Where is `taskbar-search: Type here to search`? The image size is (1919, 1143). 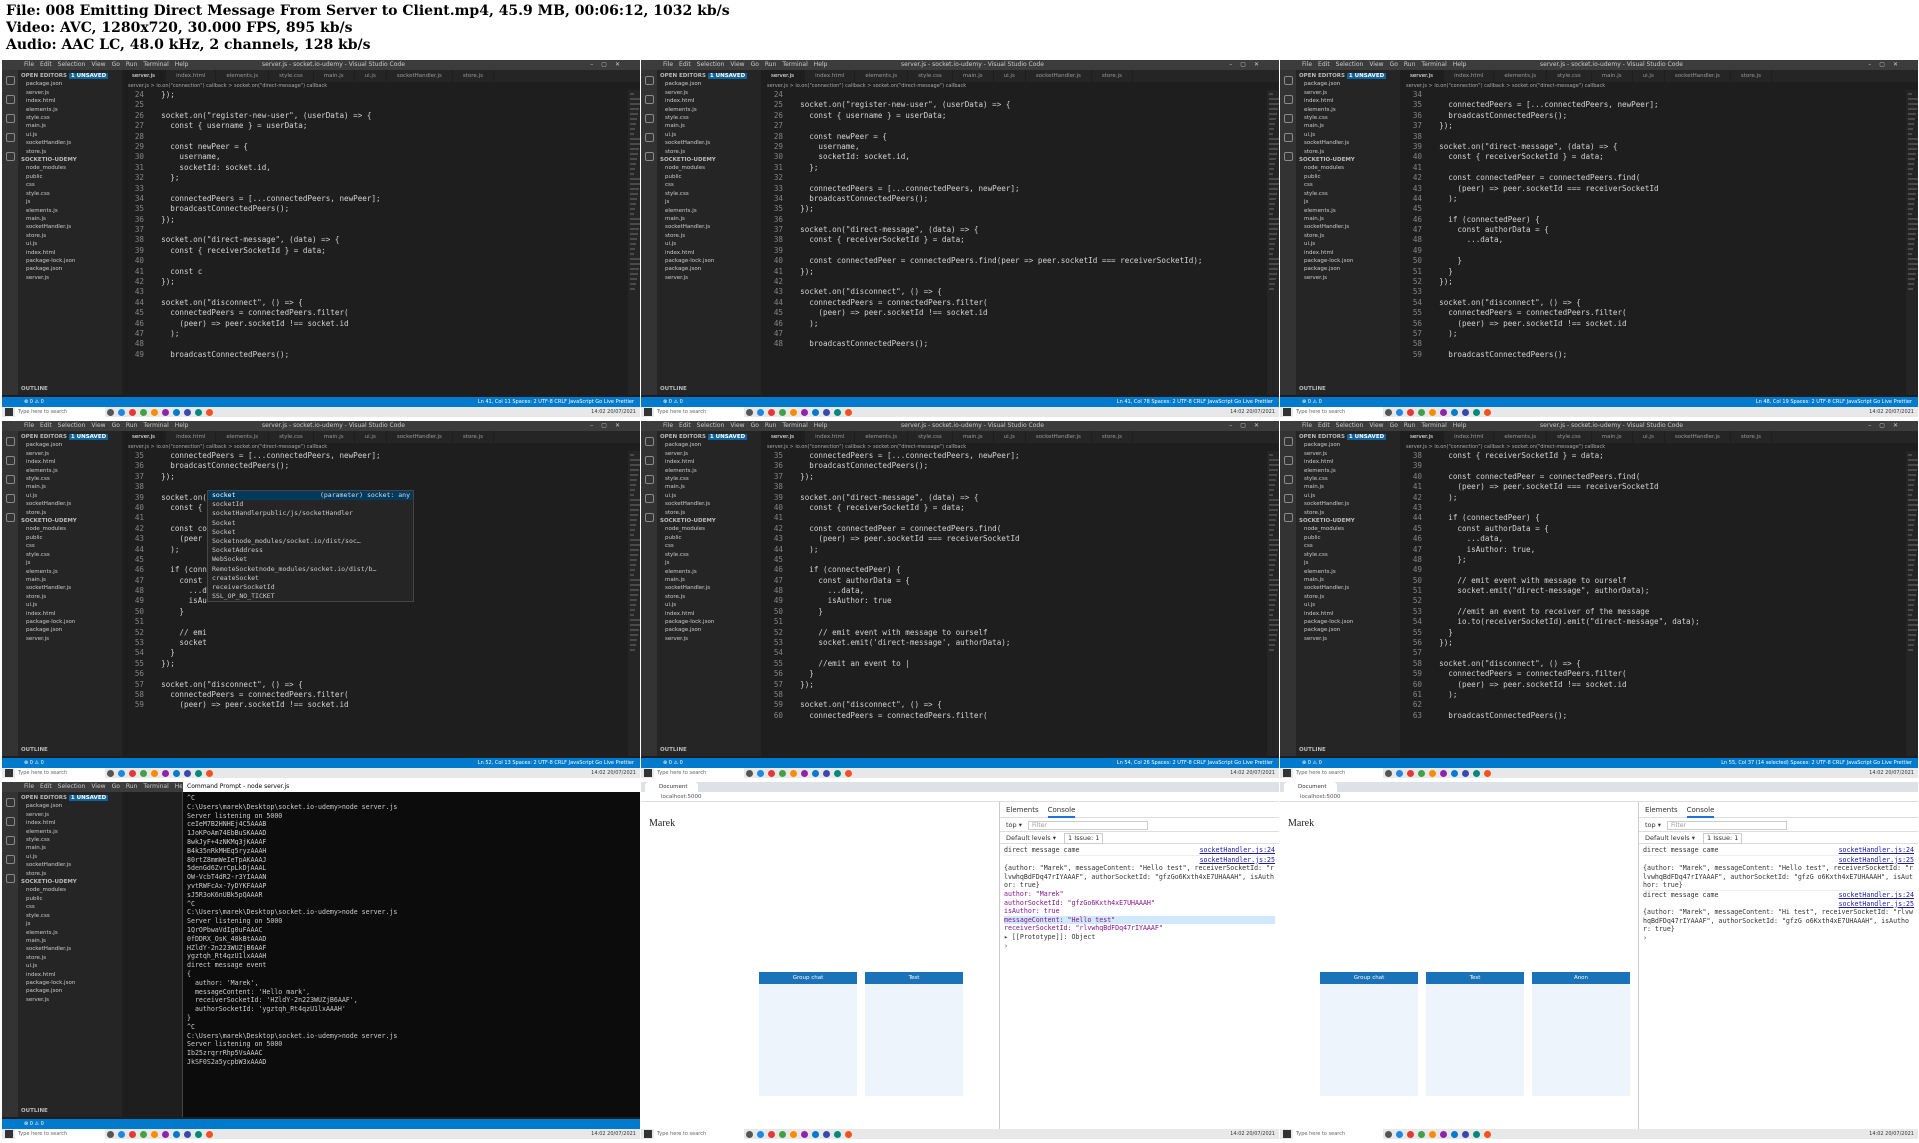 taskbar-search: Type here to search is located at coordinates (60, 773).